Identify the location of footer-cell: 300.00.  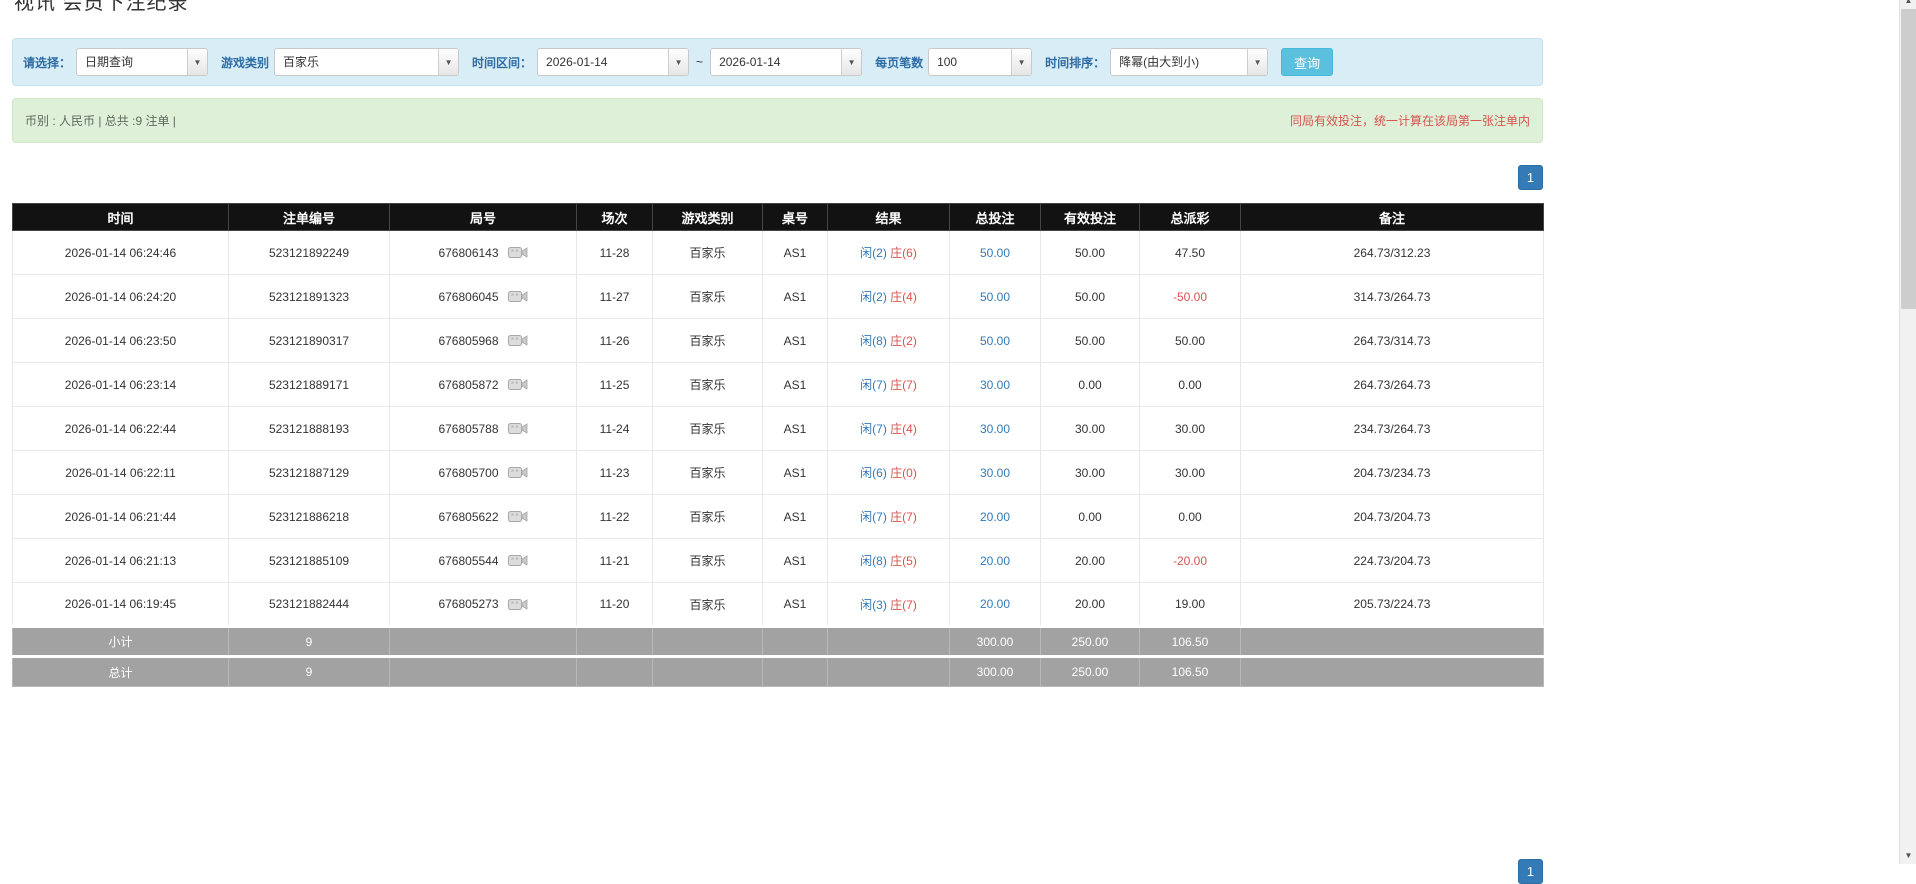
(995, 671).